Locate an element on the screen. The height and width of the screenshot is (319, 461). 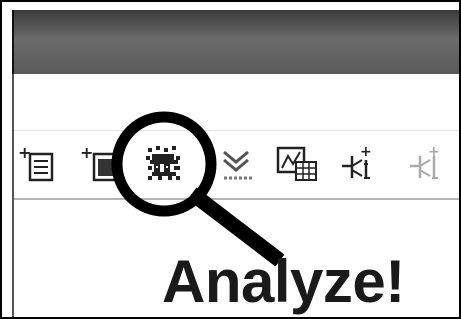
chart-table-button is located at coordinates (297, 165).